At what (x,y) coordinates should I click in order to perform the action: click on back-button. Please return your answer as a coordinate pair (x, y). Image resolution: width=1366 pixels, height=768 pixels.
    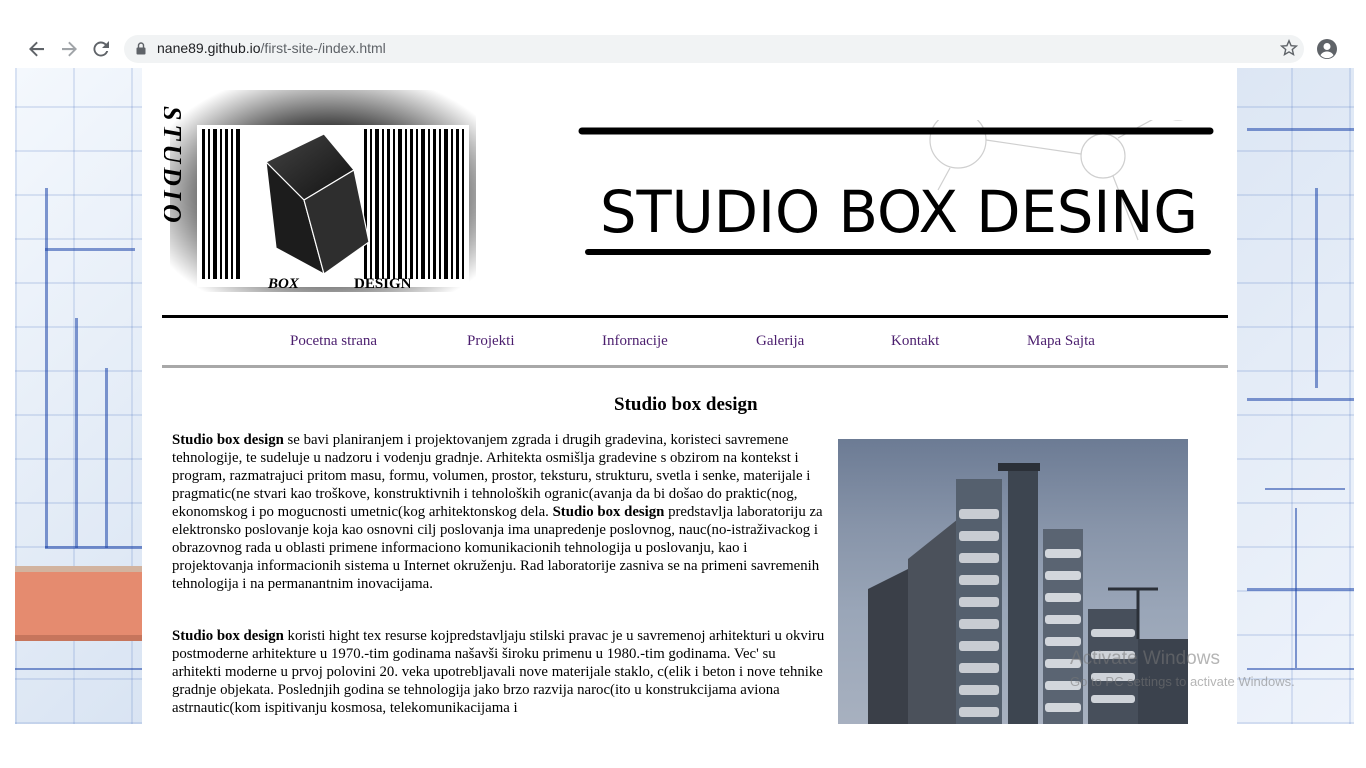
    Looking at the image, I should click on (37, 49).